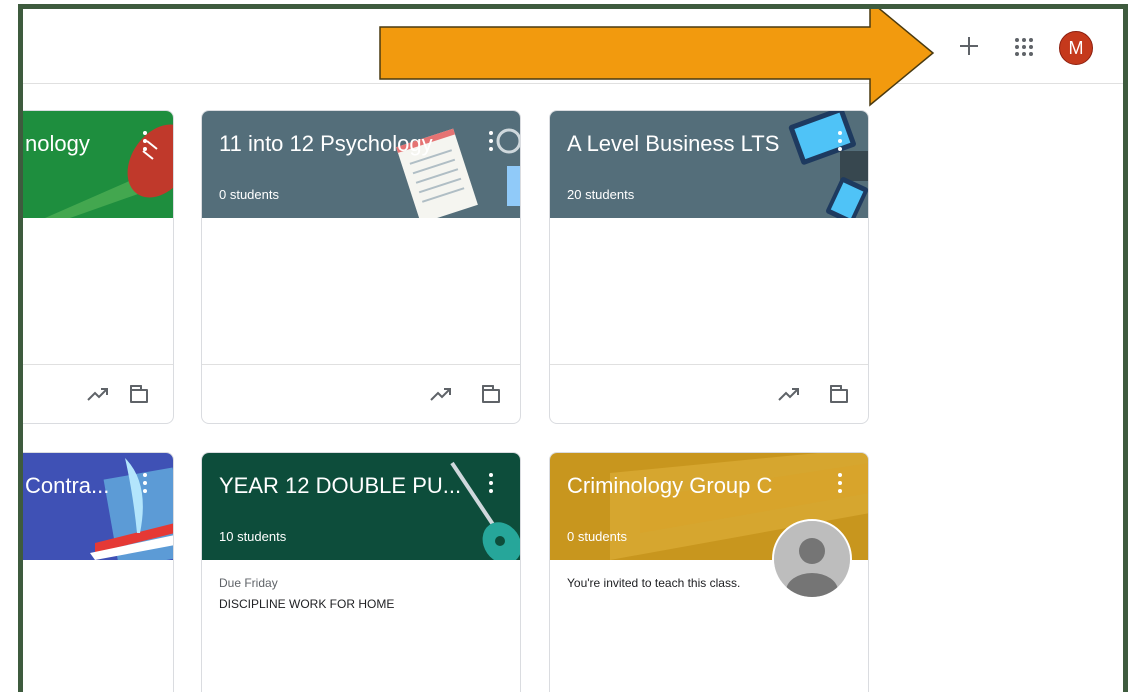 The width and height of the screenshot is (1133, 692). I want to click on due-label: Due Friday, so click(248, 583).